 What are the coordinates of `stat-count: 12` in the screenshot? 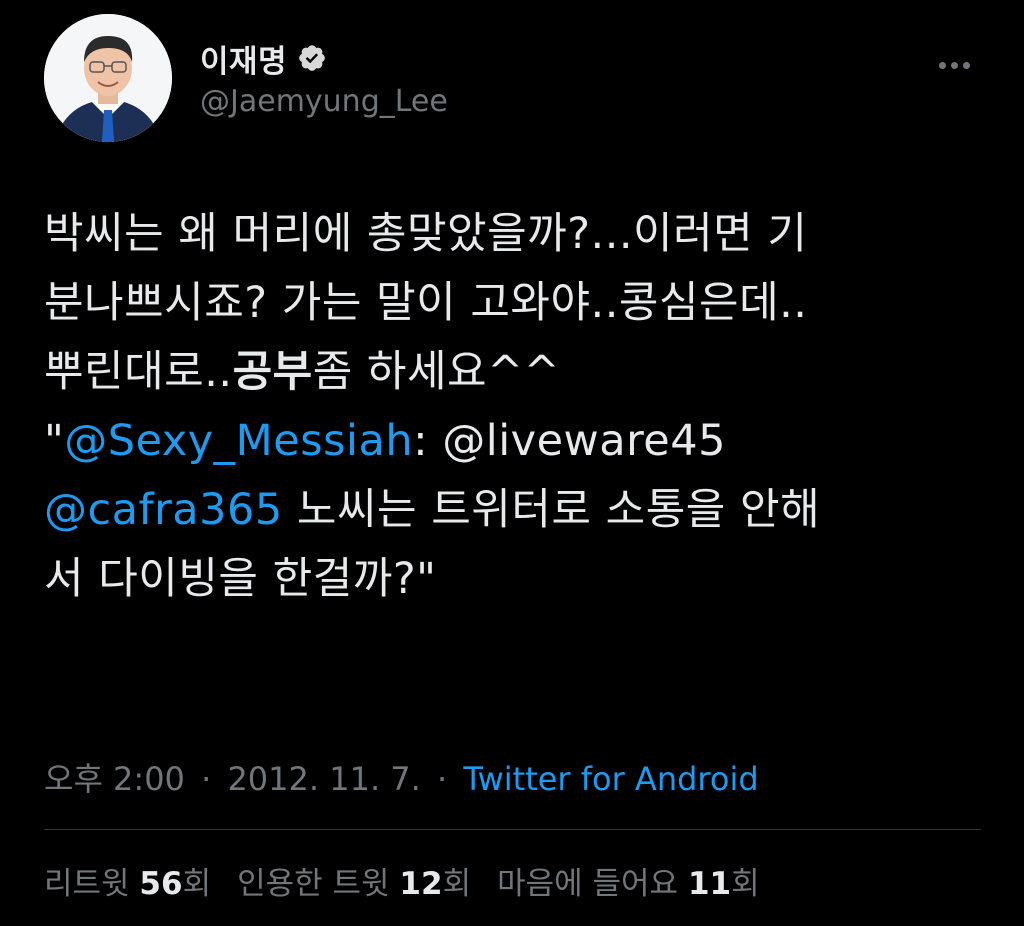 It's located at (421, 884).